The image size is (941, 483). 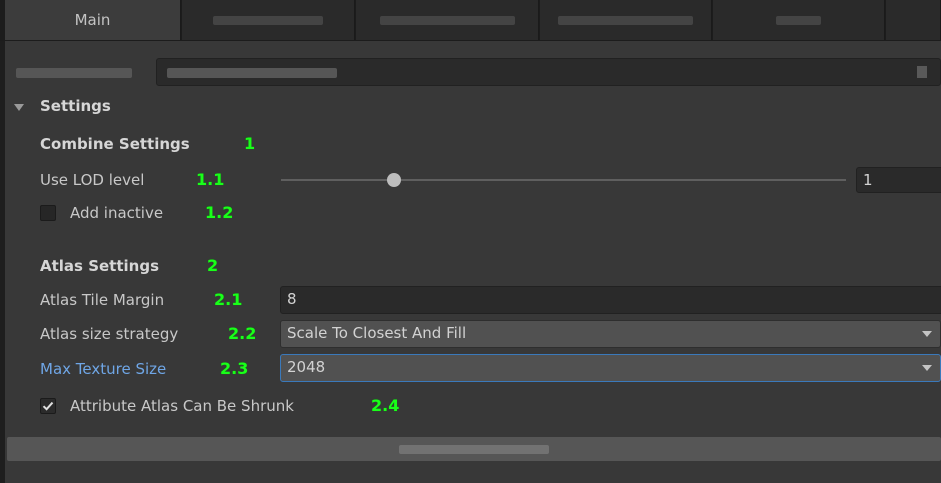 I want to click on lod-level-value: 1, so click(x=868, y=180).